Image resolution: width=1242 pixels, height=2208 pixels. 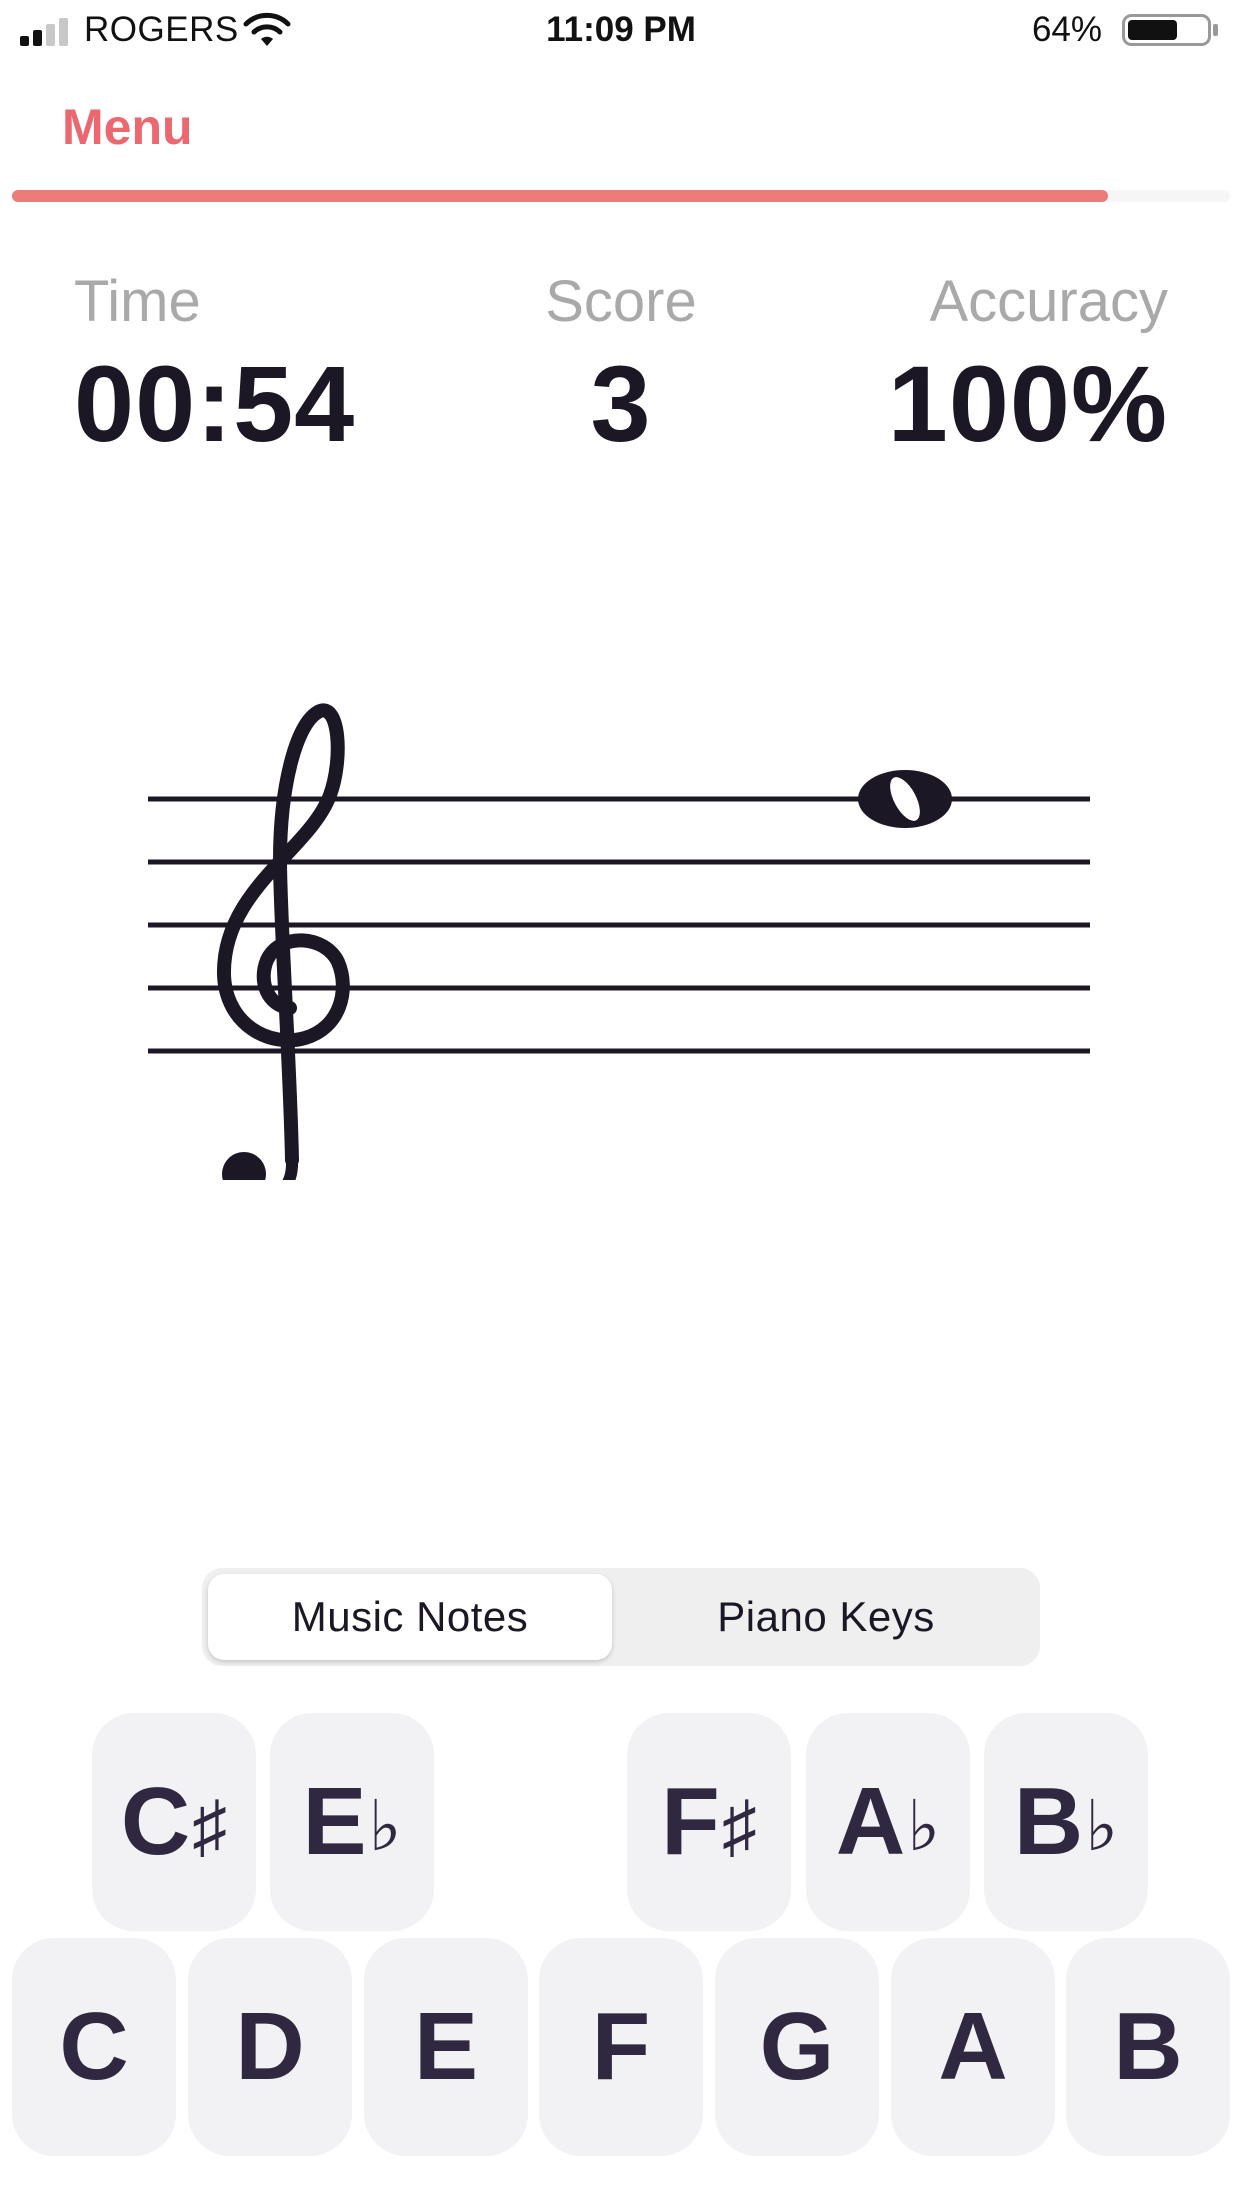 I want to click on key-letter: B, so click(x=1048, y=1821).